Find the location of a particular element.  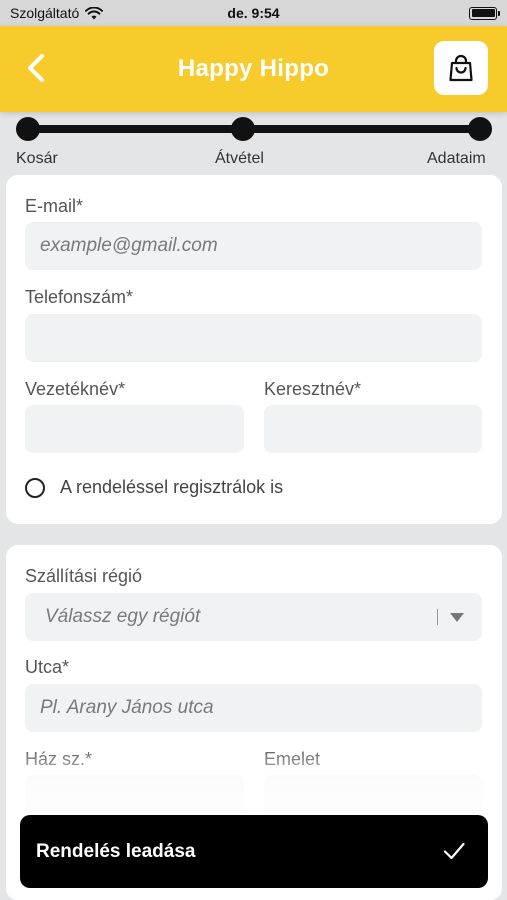

dropdown-caret-icon is located at coordinates (457, 617).